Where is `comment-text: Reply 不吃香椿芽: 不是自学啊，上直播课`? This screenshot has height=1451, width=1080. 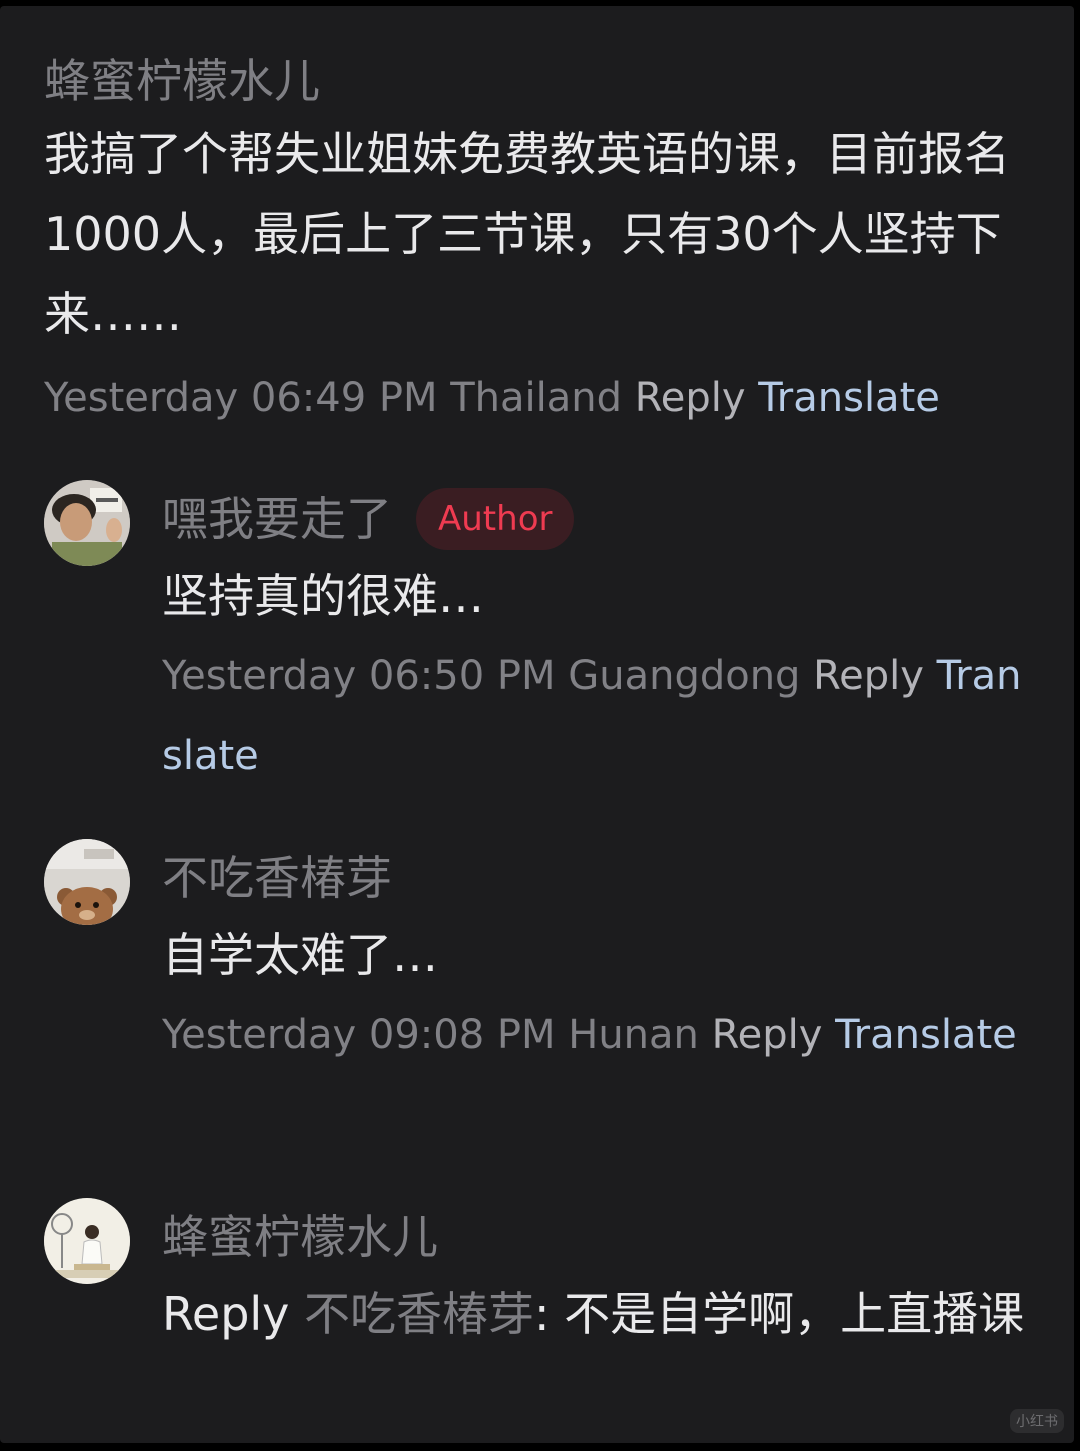
comment-text: Reply 不吃香椿芽: 不是自学啊，上直播课 is located at coordinates (602, 1314).